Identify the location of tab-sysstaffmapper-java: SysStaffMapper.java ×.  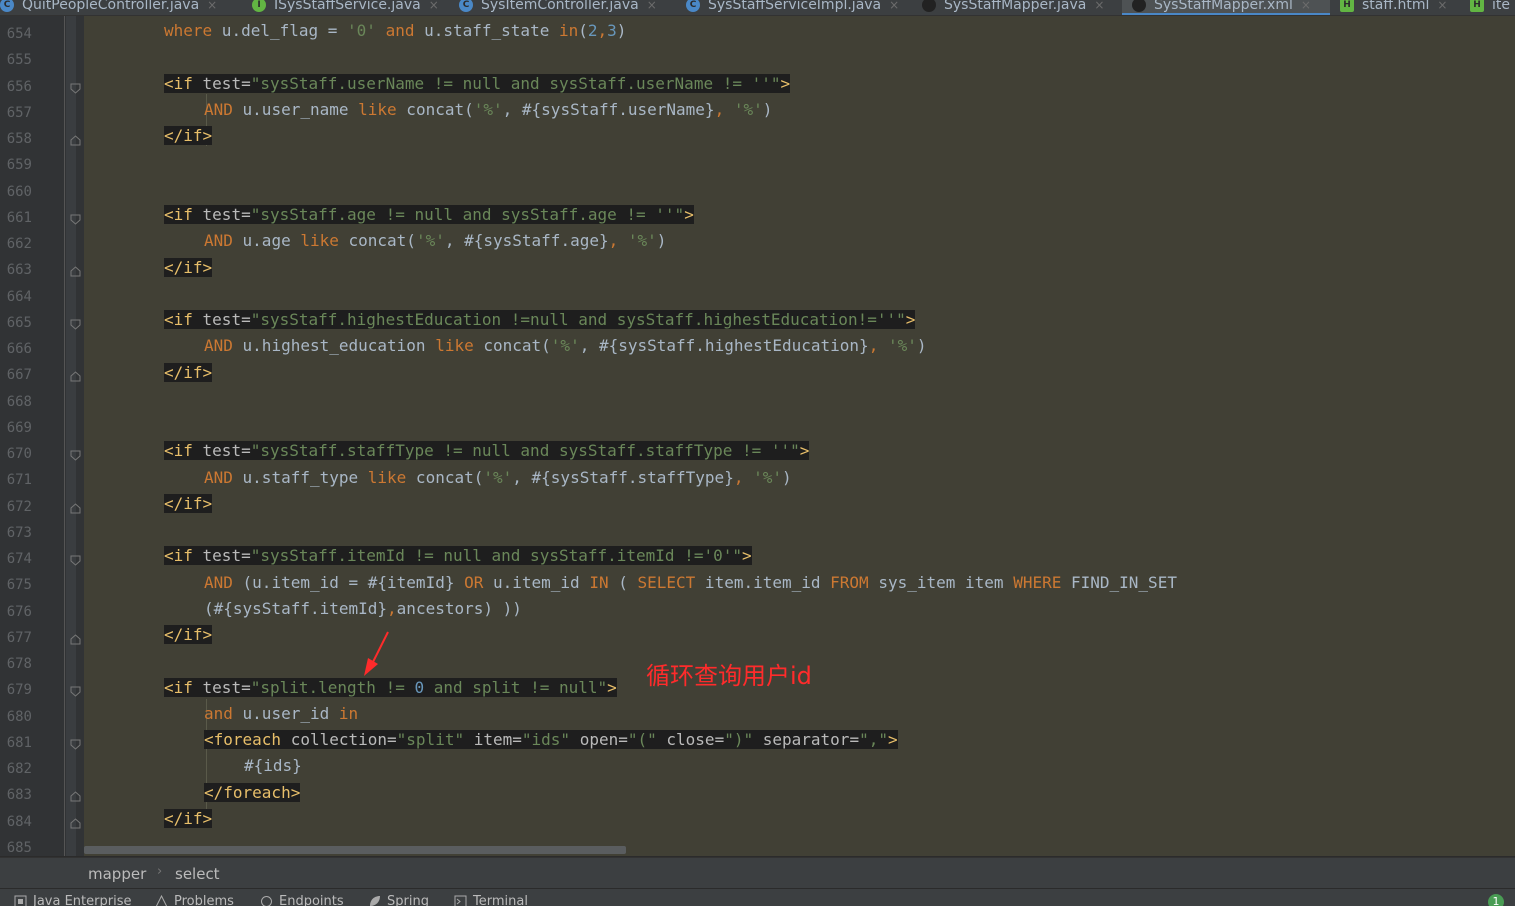
(1013, 7).